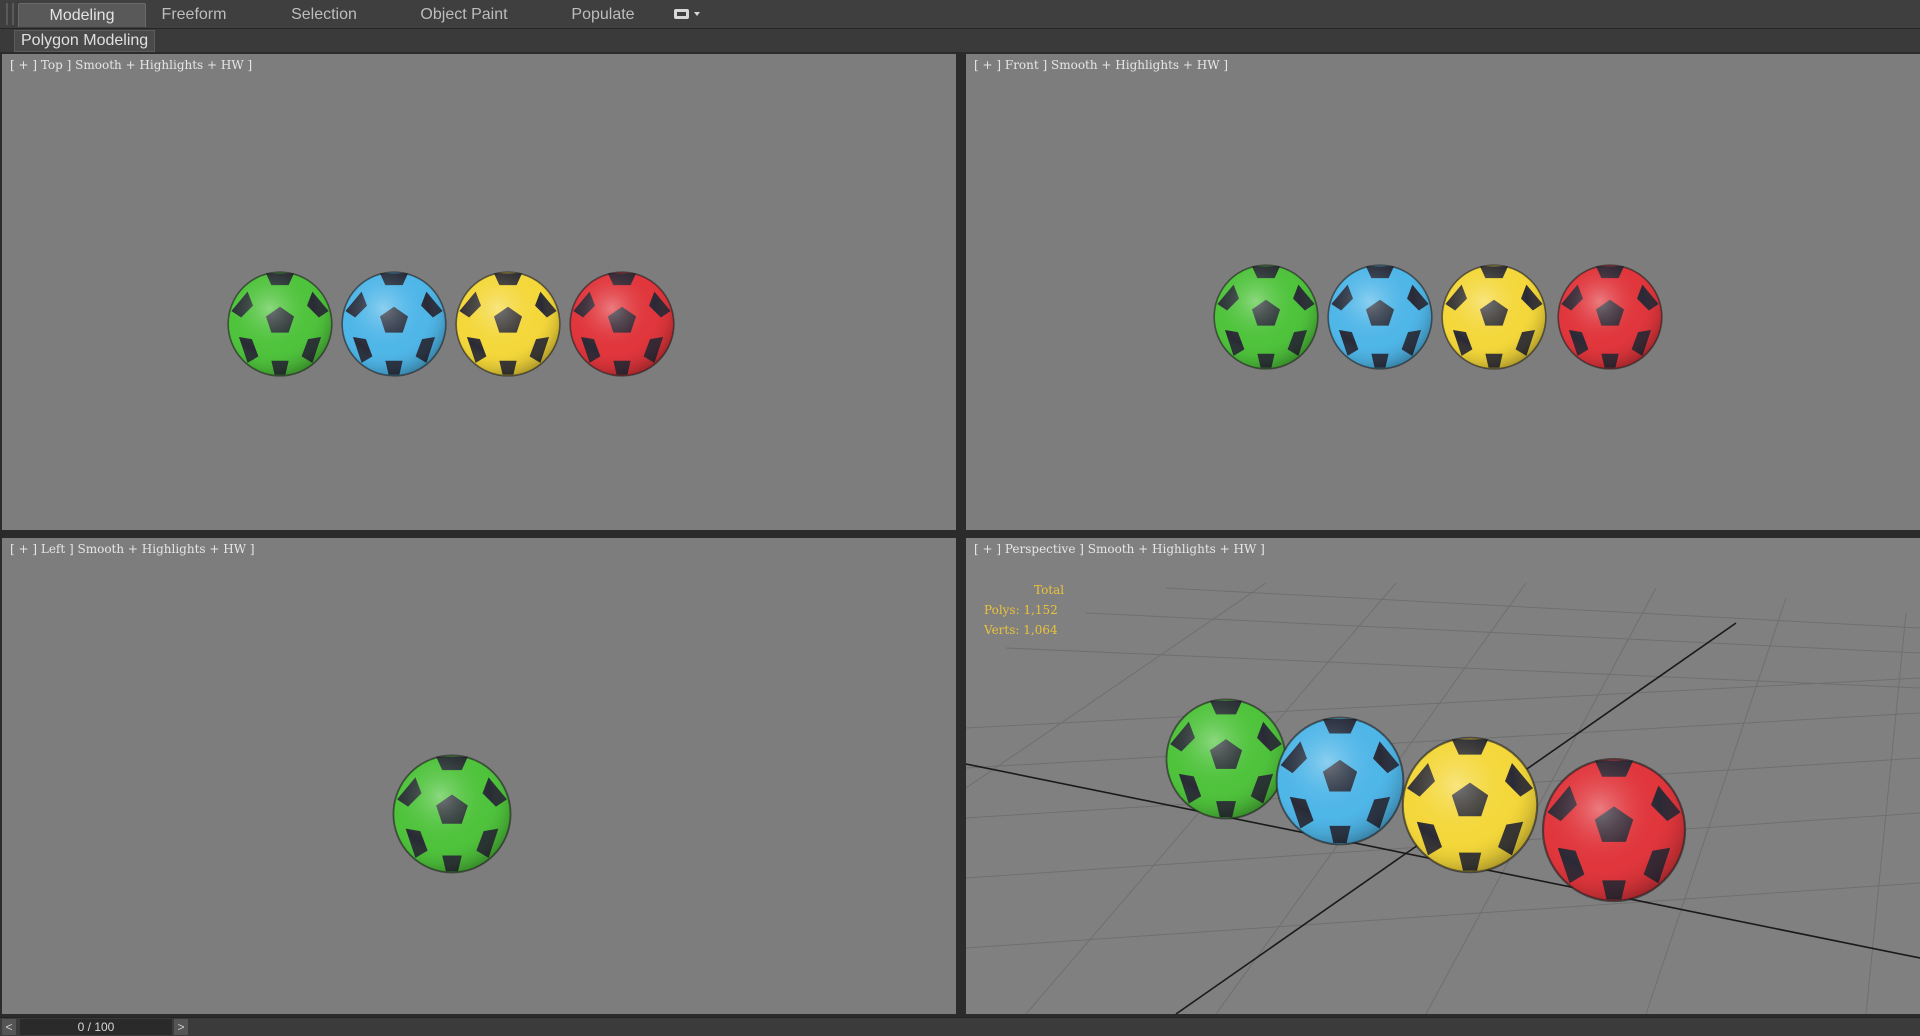 The image size is (1920, 1036). Describe the element at coordinates (324, 15) in the screenshot. I see `tab-selection: Selection` at that location.